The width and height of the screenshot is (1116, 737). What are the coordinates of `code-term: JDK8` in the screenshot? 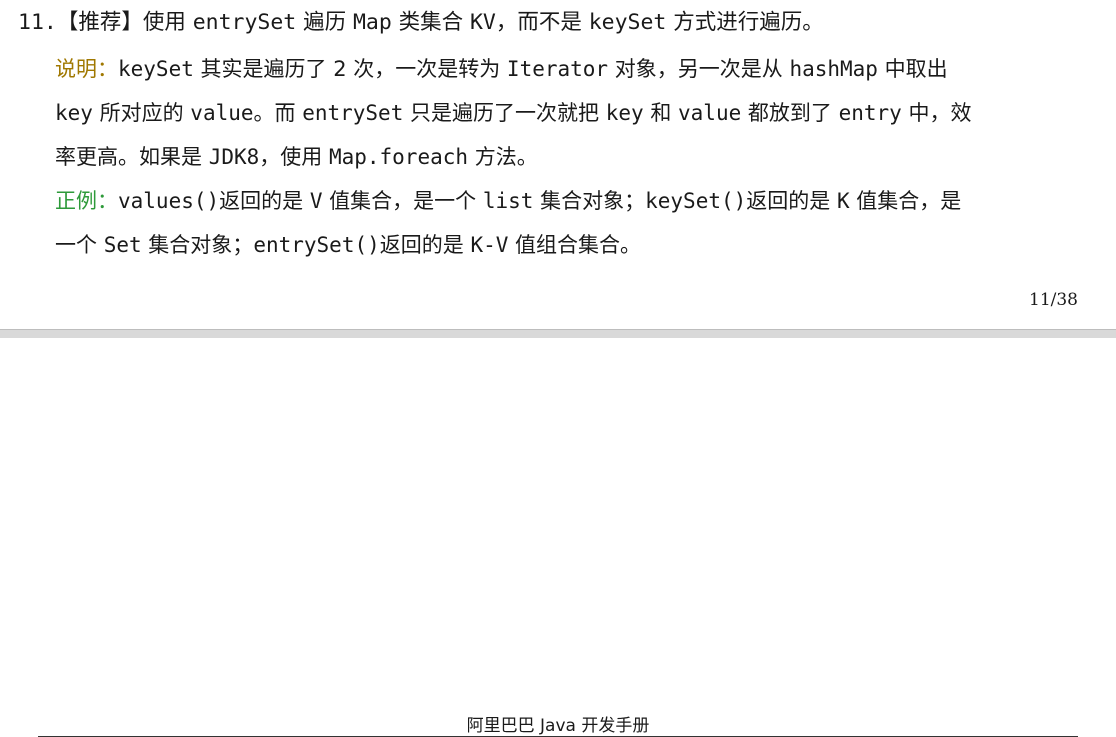 It's located at (234, 157).